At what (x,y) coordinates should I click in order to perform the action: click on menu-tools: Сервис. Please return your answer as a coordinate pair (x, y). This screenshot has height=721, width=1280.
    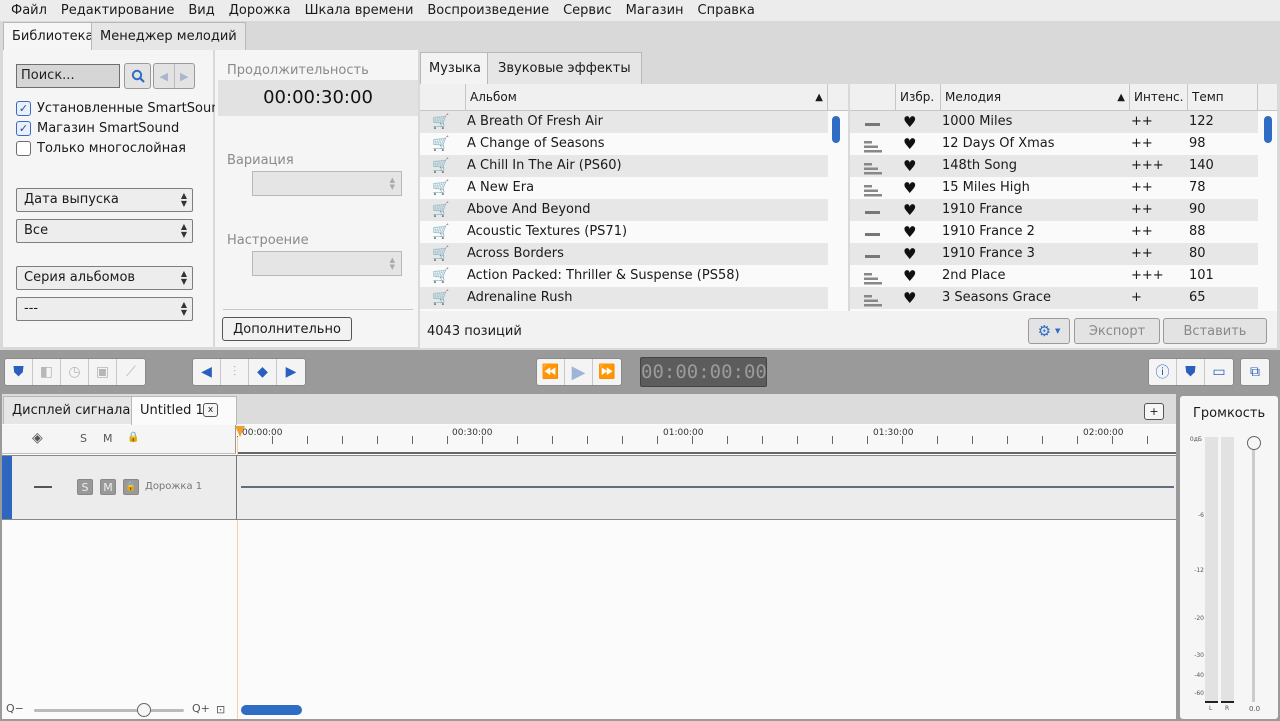
    Looking at the image, I should click on (587, 10).